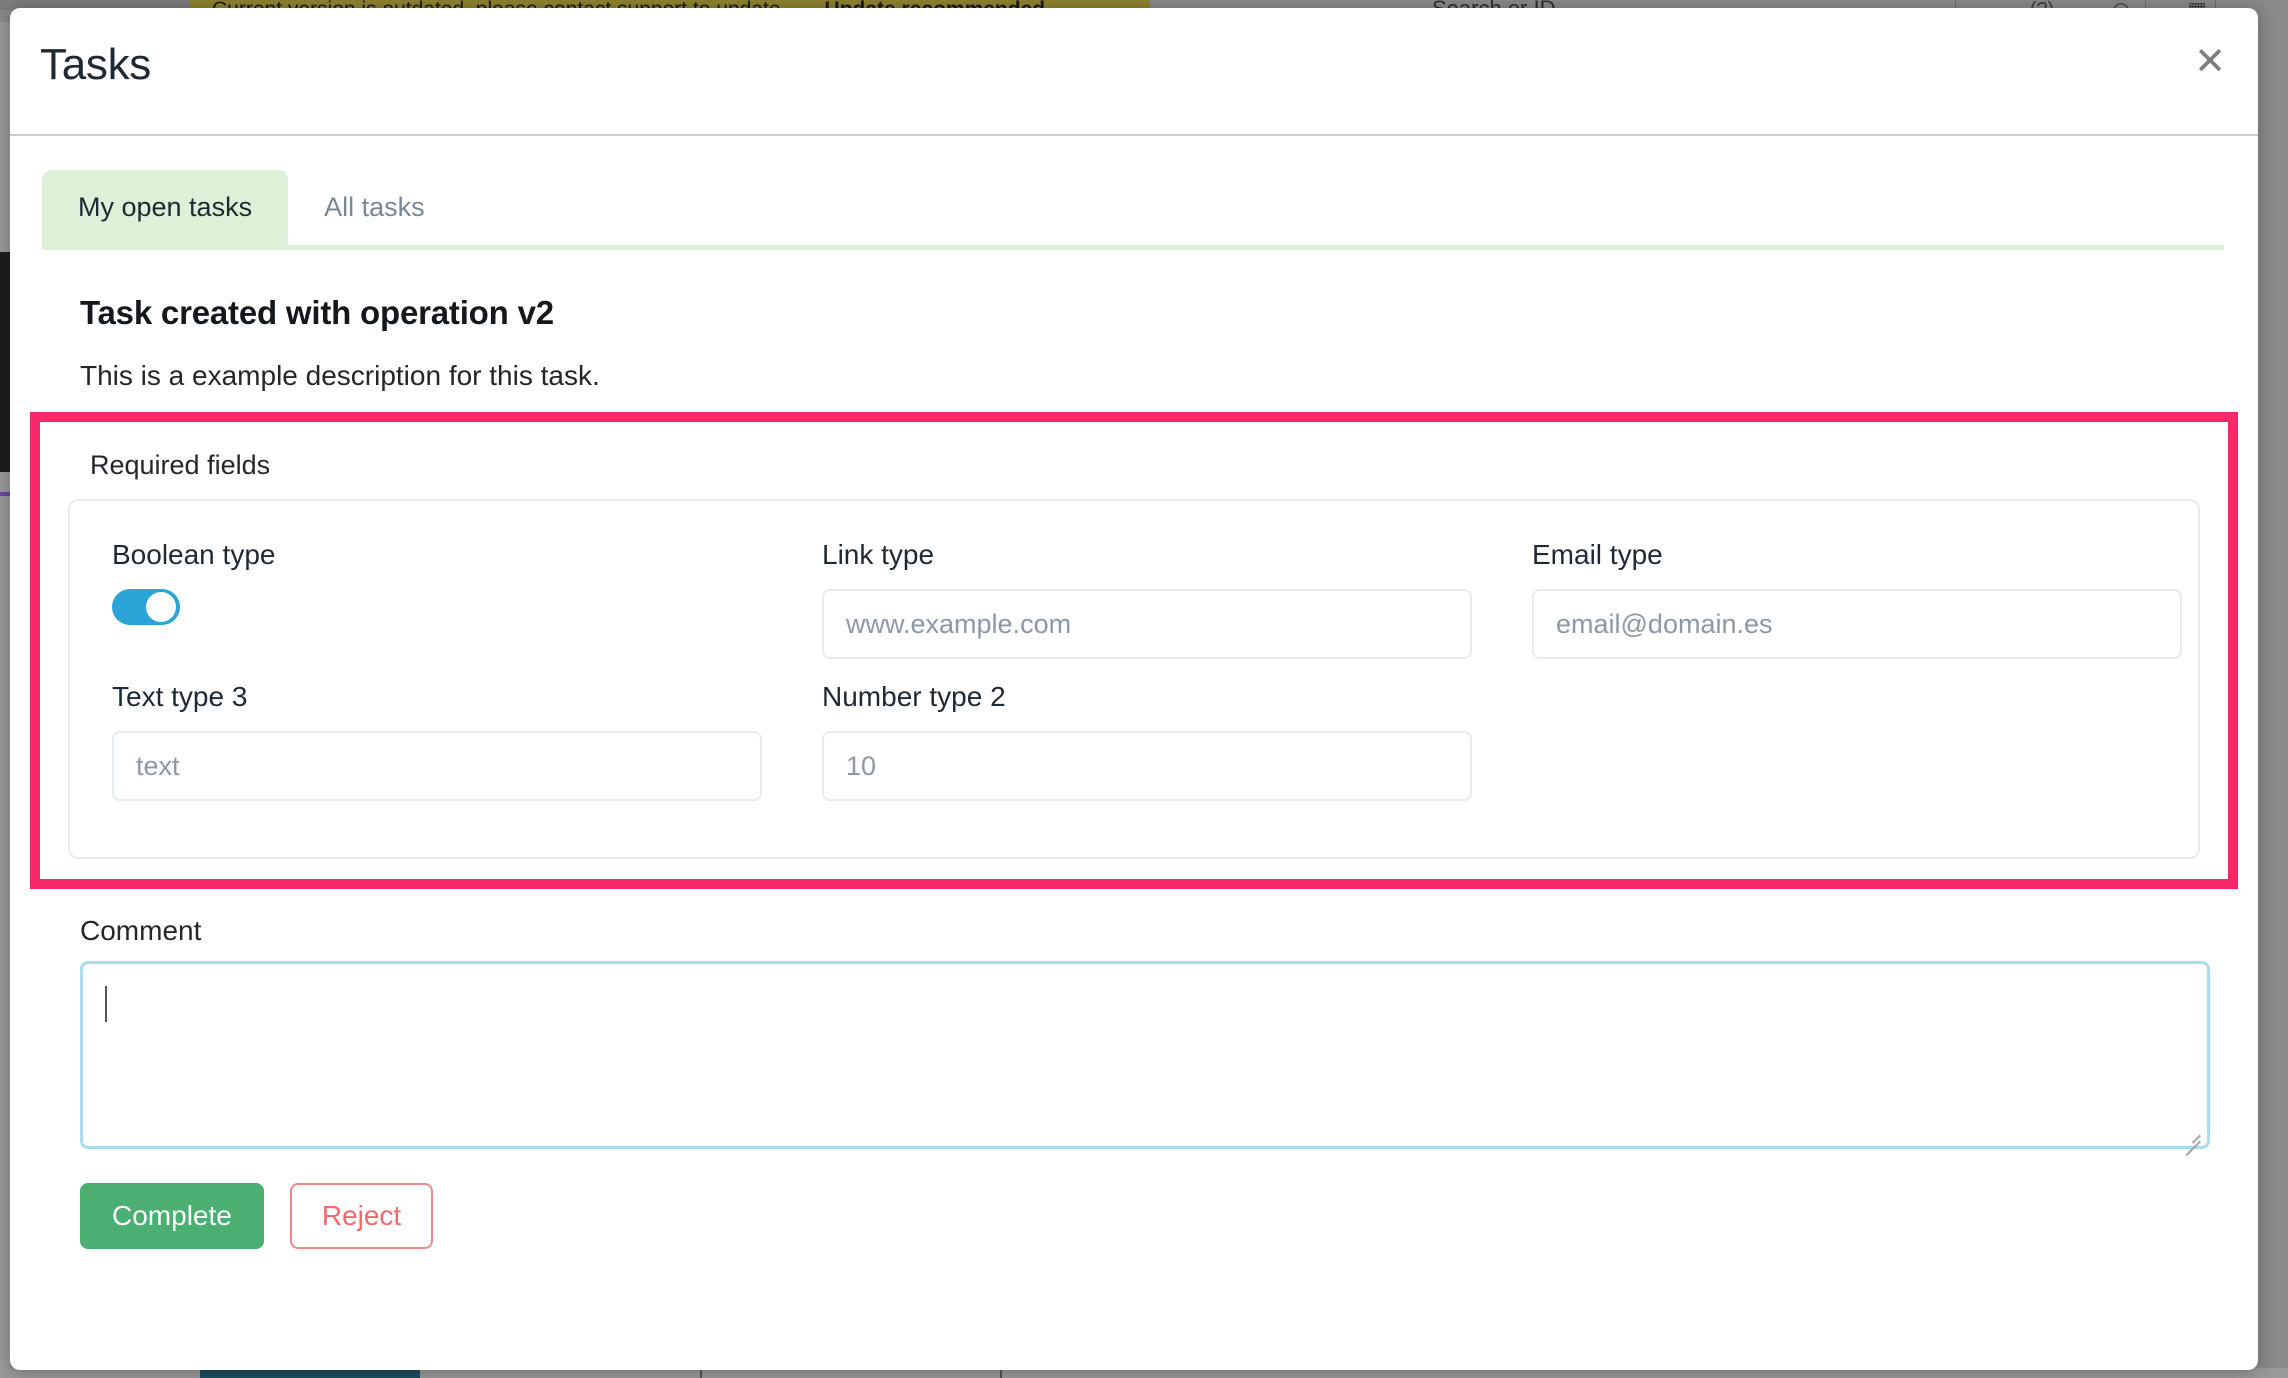  Describe the element at coordinates (1147, 766) in the screenshot. I see `number-type-2-input` at that location.